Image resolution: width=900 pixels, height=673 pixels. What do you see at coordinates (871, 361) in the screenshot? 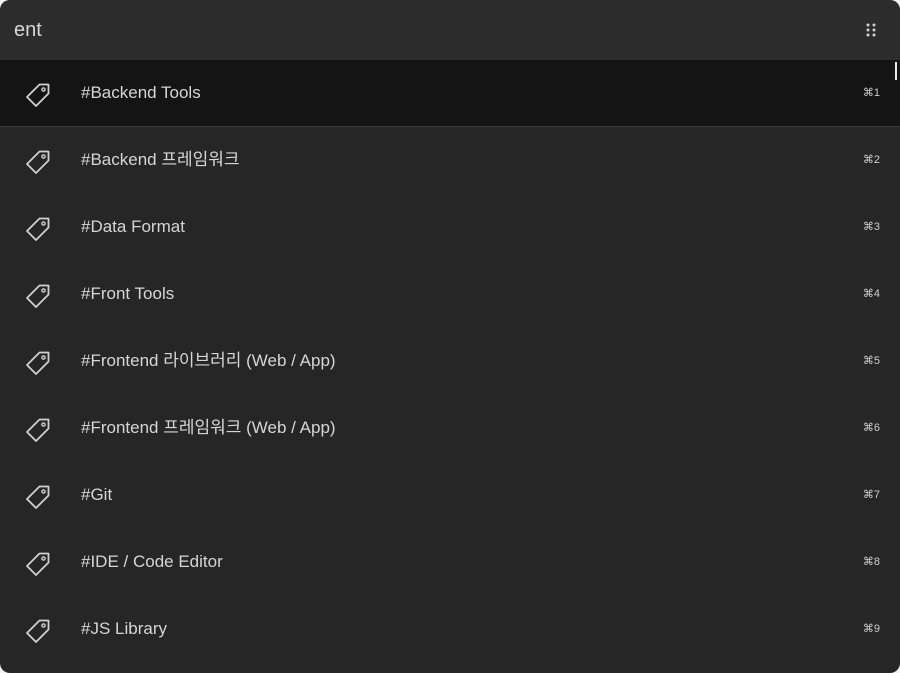
I see `shortcut-hint: ⌘5` at bounding box center [871, 361].